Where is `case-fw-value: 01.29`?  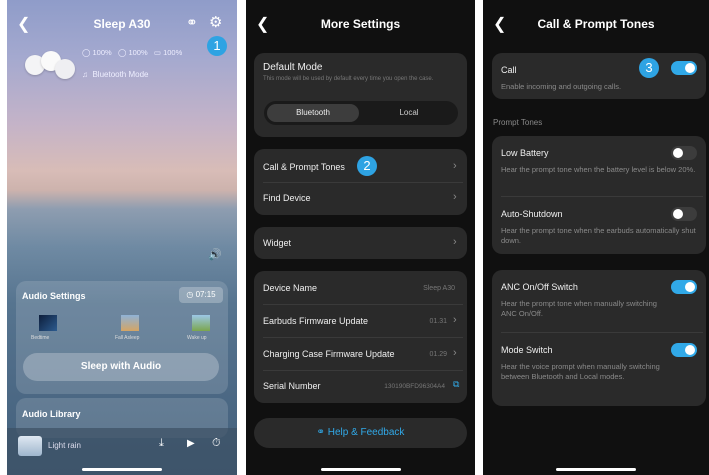
case-fw-value: 01.29 is located at coordinates (438, 354).